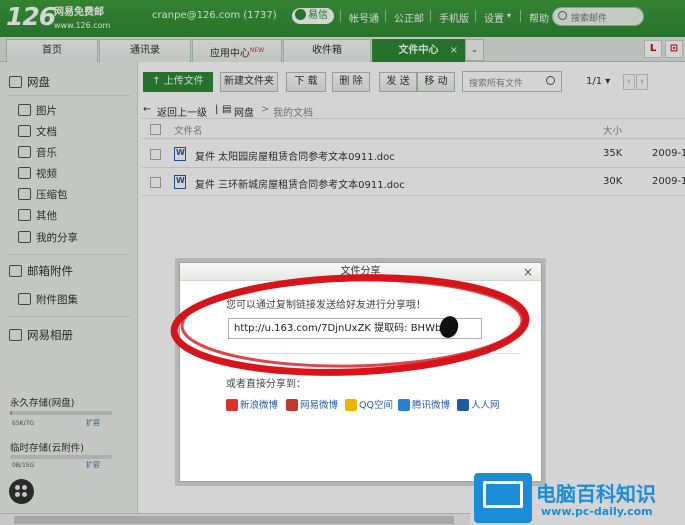 This screenshot has height=525, width=685. I want to click on share-sina-weibo: 新浪微博, so click(252, 404).